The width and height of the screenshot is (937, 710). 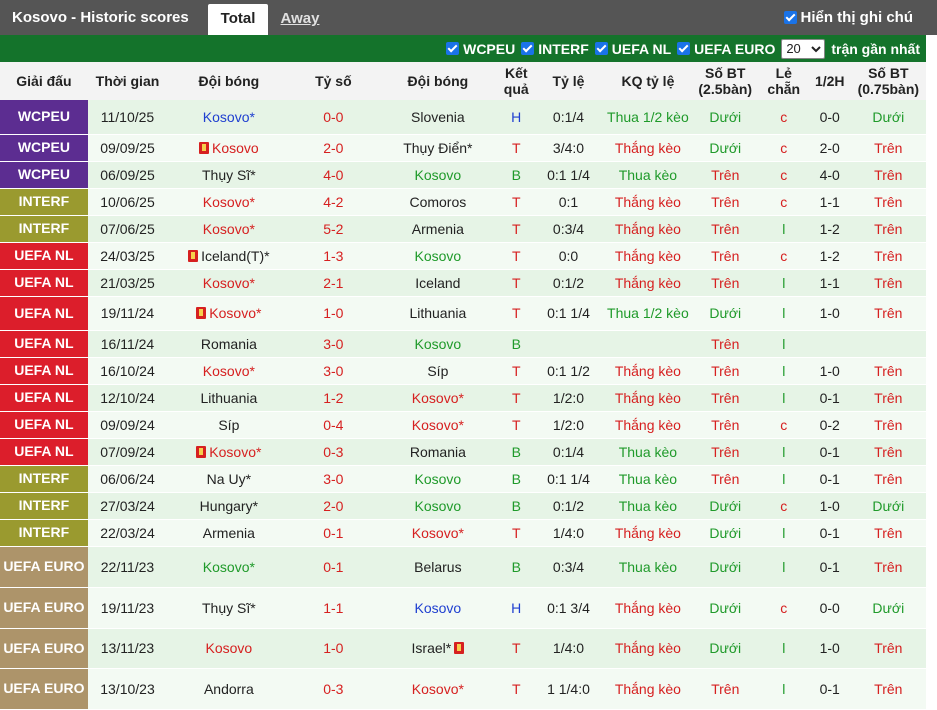 What do you see at coordinates (437, 148) in the screenshot?
I see `away-team-name: Thụy Điển*` at bounding box center [437, 148].